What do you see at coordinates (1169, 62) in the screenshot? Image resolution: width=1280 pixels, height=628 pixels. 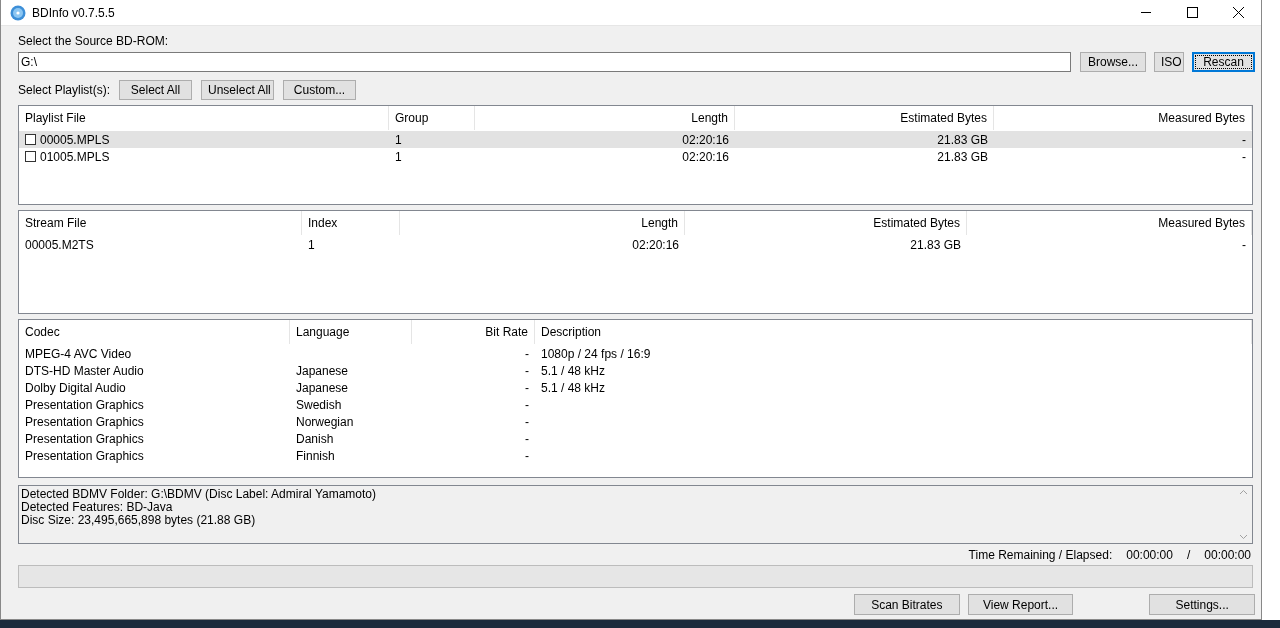 I see `iso-button: ISO` at bounding box center [1169, 62].